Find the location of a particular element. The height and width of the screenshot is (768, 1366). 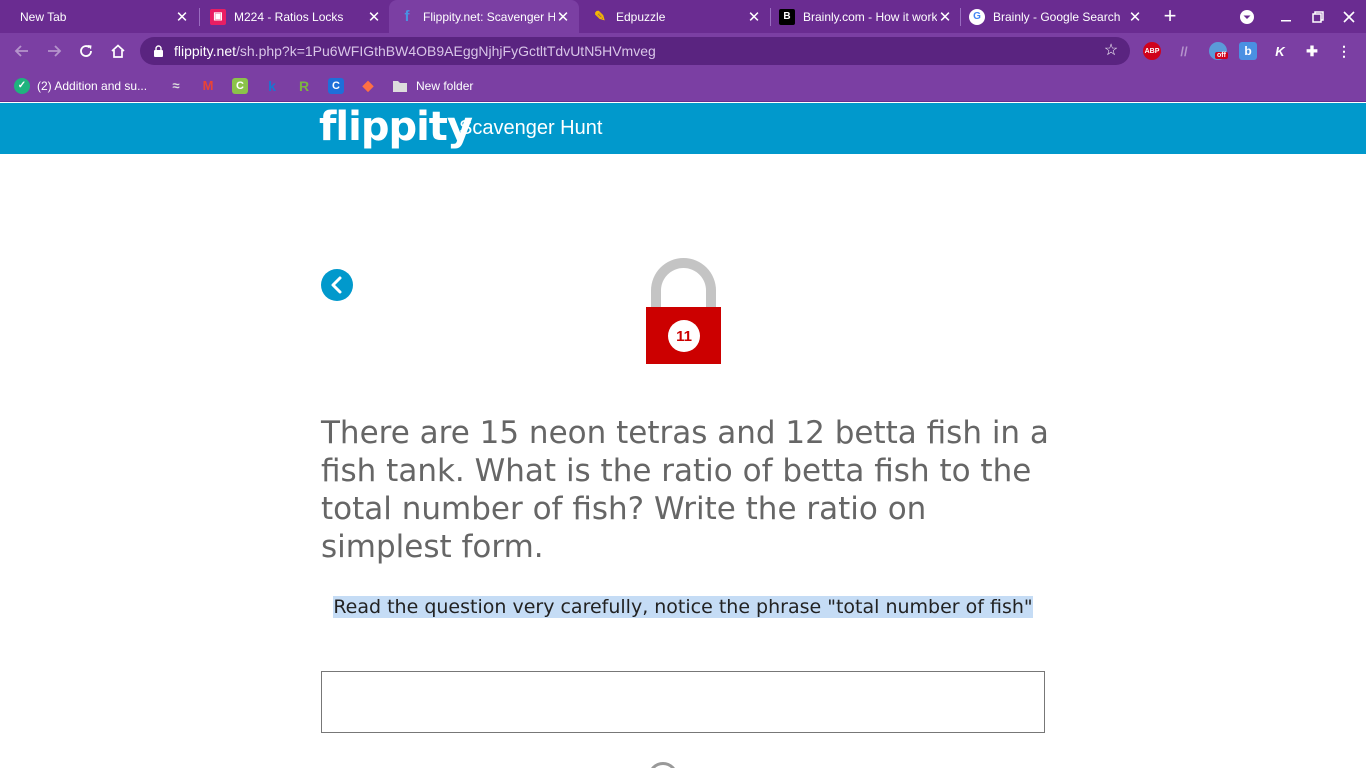

bookmark-icon-1: ≈ is located at coordinates (176, 85).